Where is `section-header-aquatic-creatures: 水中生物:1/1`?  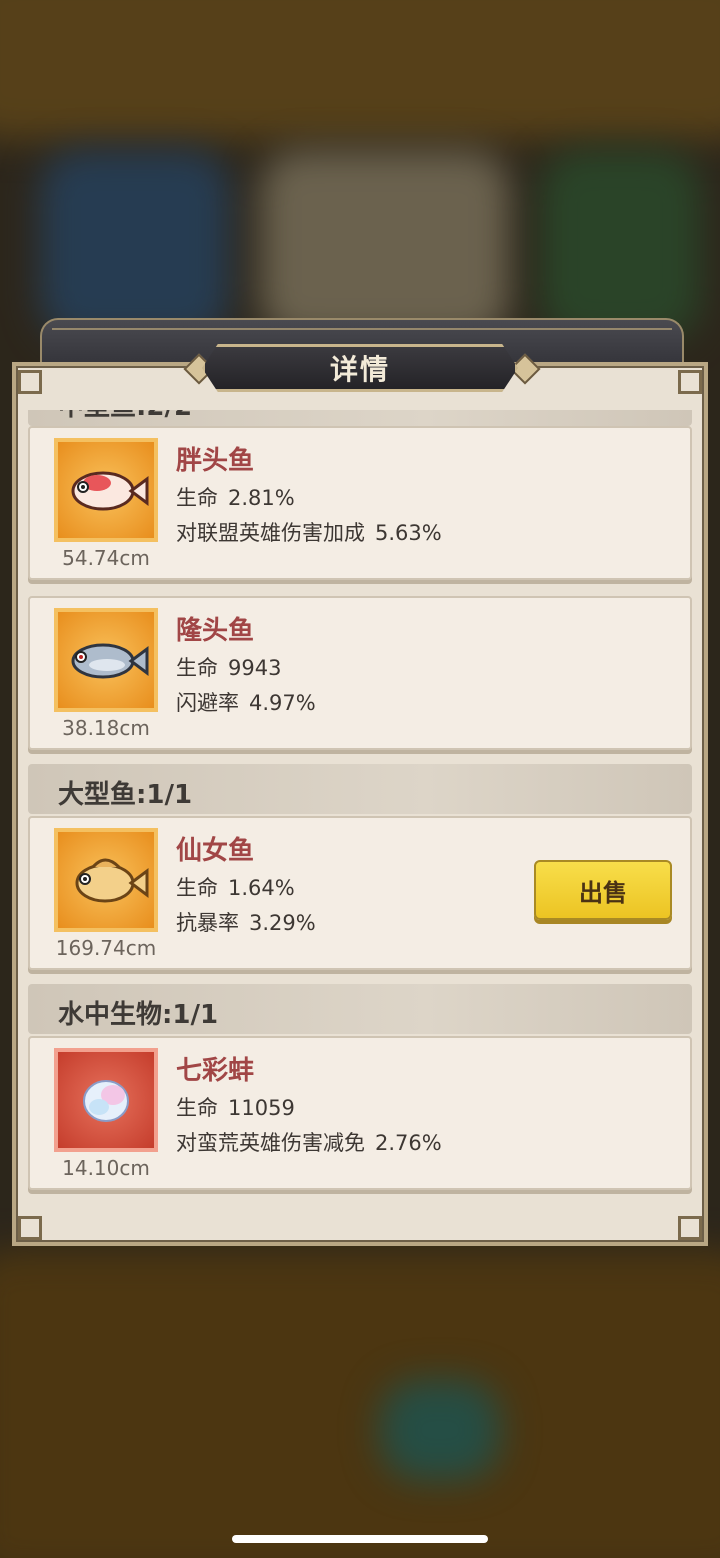 section-header-aquatic-creatures: 水中生物:1/1 is located at coordinates (360, 1009).